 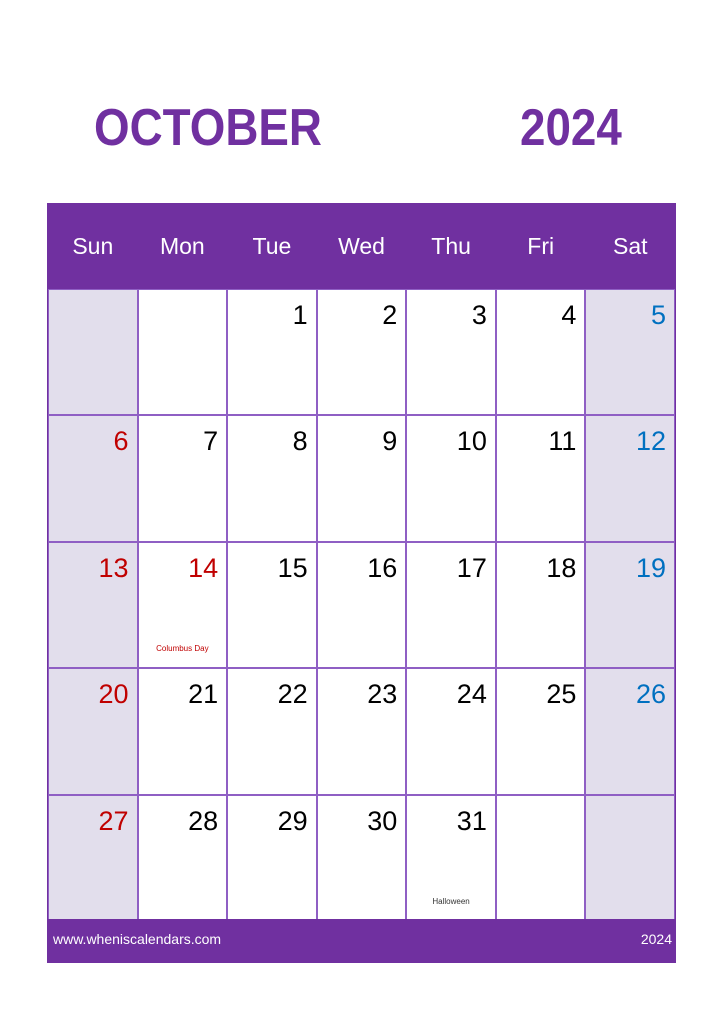 What do you see at coordinates (93, 605) in the screenshot?
I see `day-cell: 13` at bounding box center [93, 605].